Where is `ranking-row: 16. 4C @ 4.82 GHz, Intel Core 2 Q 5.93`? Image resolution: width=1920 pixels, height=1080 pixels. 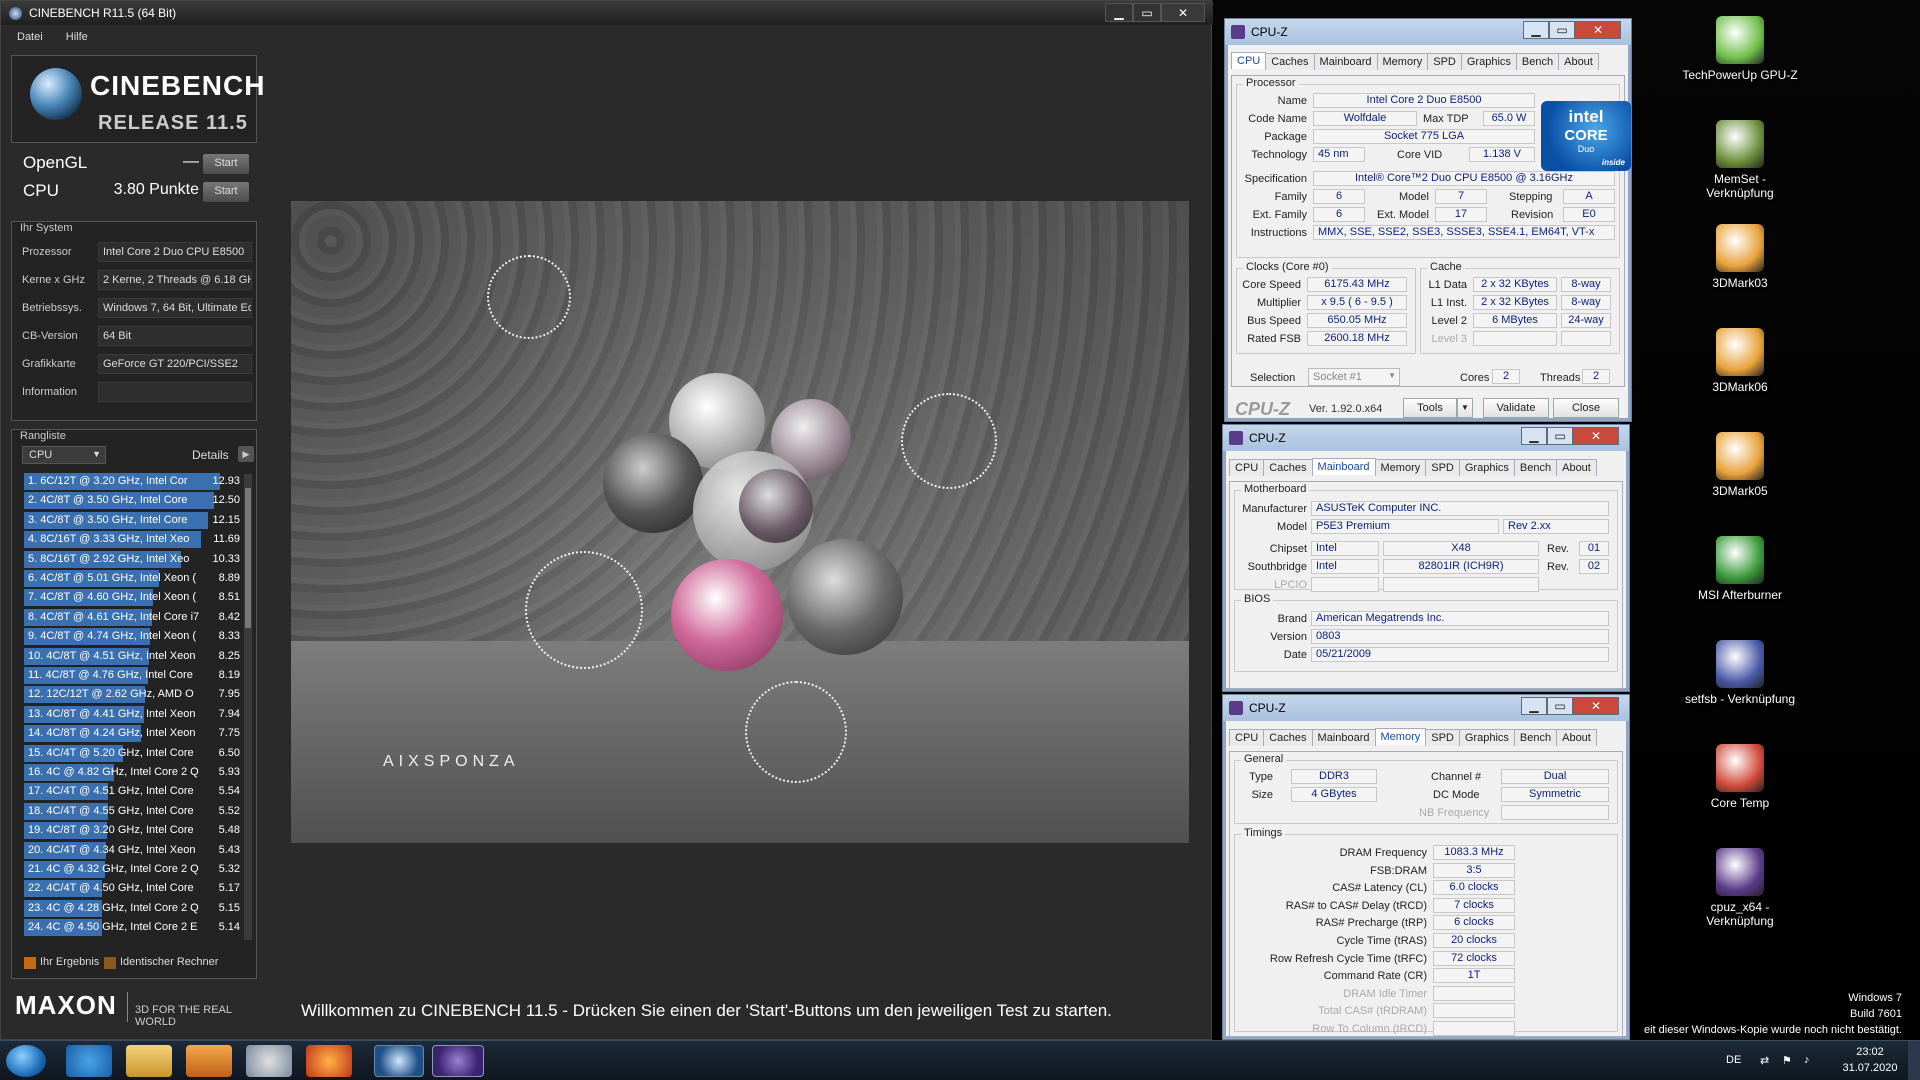 ranking-row: 16. 4C @ 4.82 GHz, Intel Core 2 Q 5.93 is located at coordinates (134, 772).